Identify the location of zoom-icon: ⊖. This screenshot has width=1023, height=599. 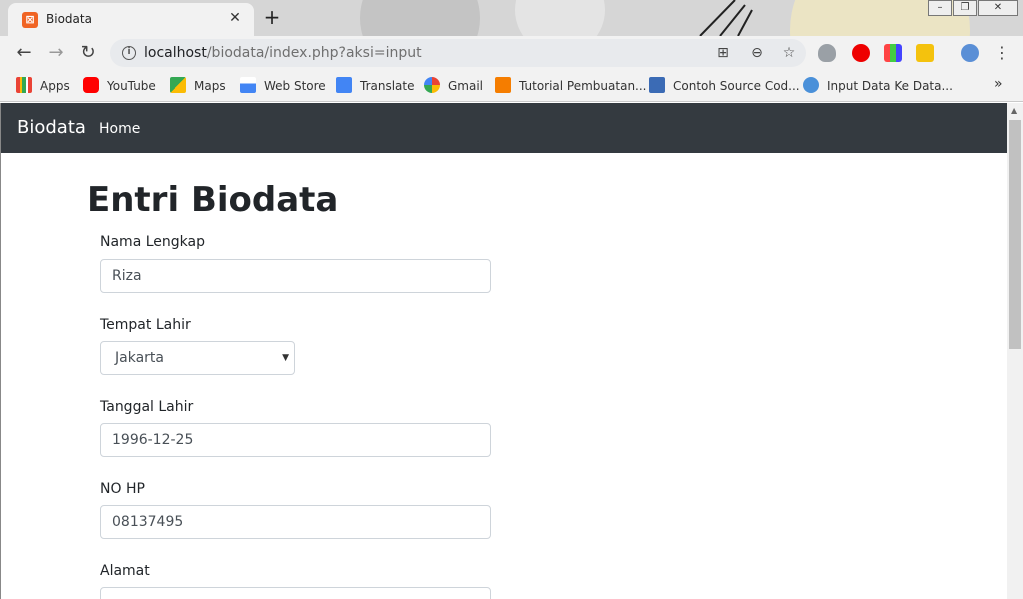
(757, 53).